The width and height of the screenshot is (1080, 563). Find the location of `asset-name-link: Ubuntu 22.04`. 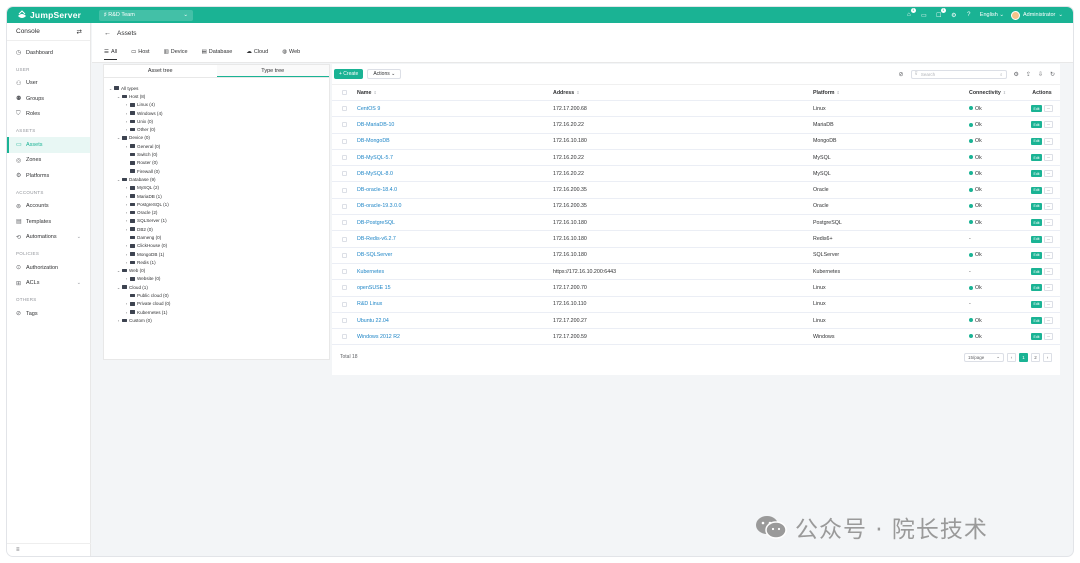

asset-name-link: Ubuntu 22.04 is located at coordinates (373, 321).